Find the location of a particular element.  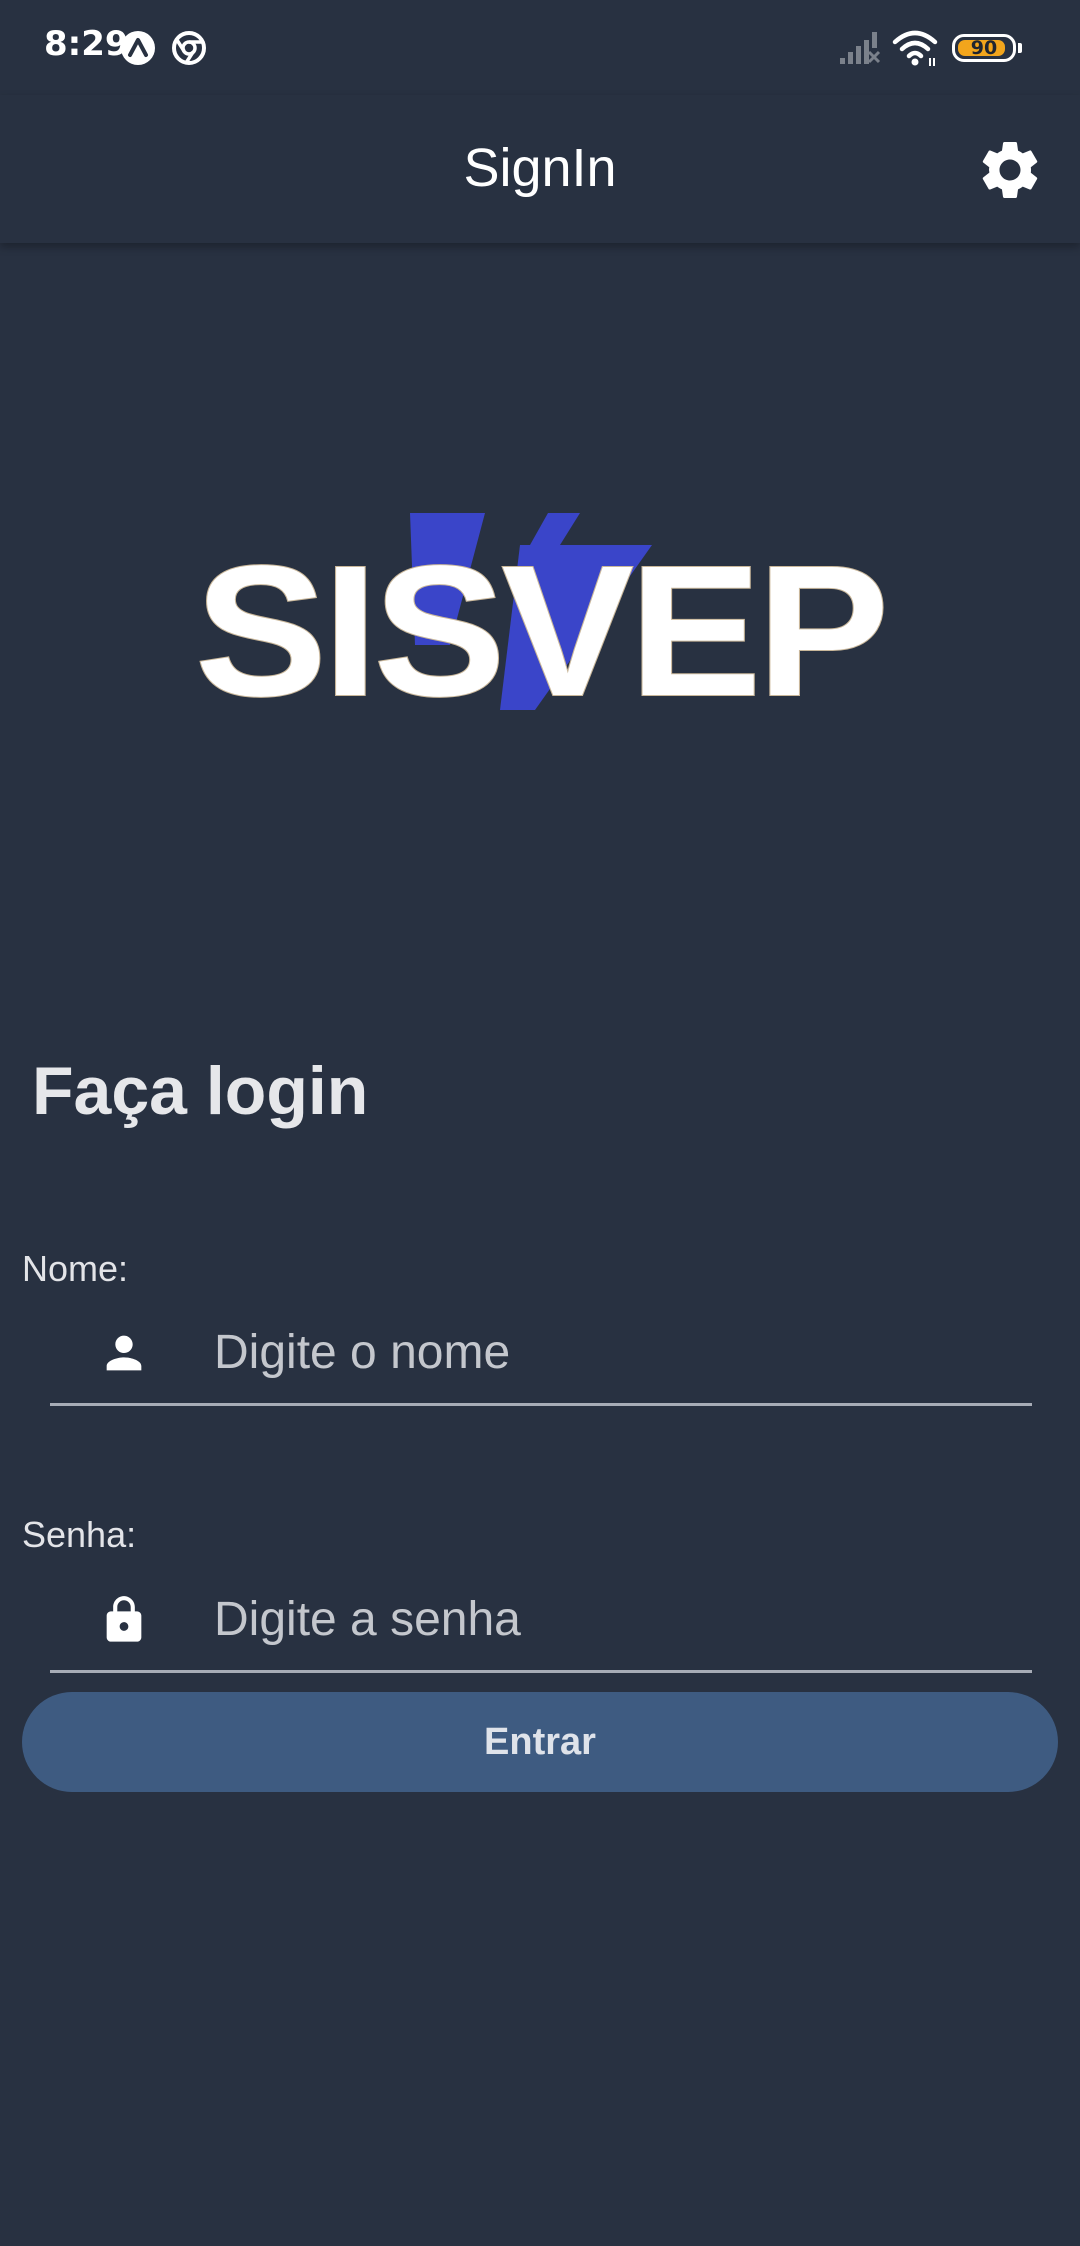

name-field is located at coordinates (541, 1354).